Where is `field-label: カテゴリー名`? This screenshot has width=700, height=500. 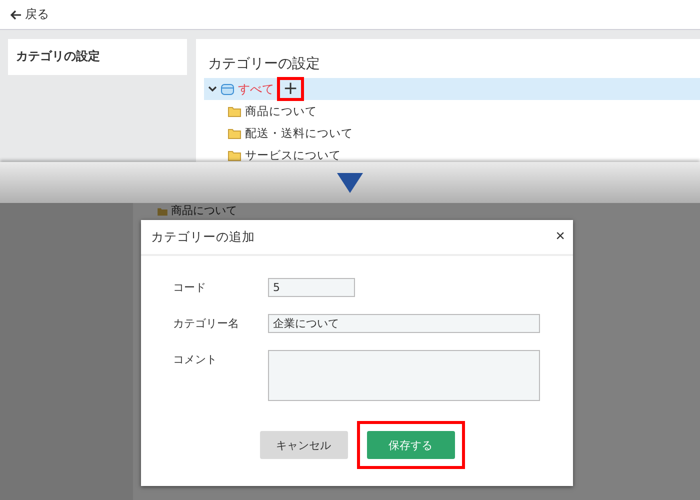
field-label: カテゴリー名 is located at coordinates (206, 323).